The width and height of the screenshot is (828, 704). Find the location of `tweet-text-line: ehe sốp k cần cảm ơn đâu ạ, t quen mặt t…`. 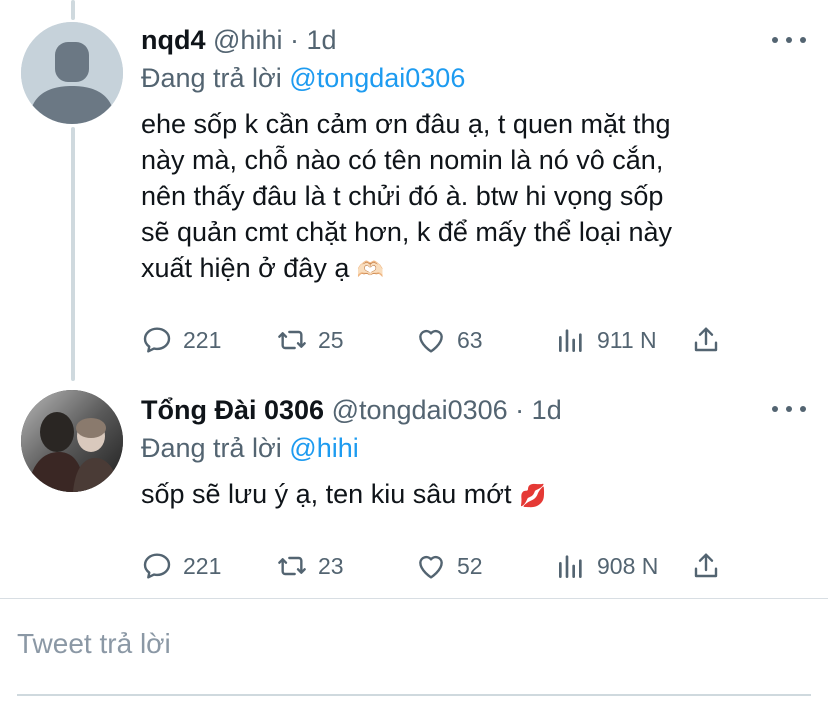

tweet-text-line: ehe sốp k cần cảm ơn đâu ạ, t quen mặt t… is located at coordinates (406, 124).